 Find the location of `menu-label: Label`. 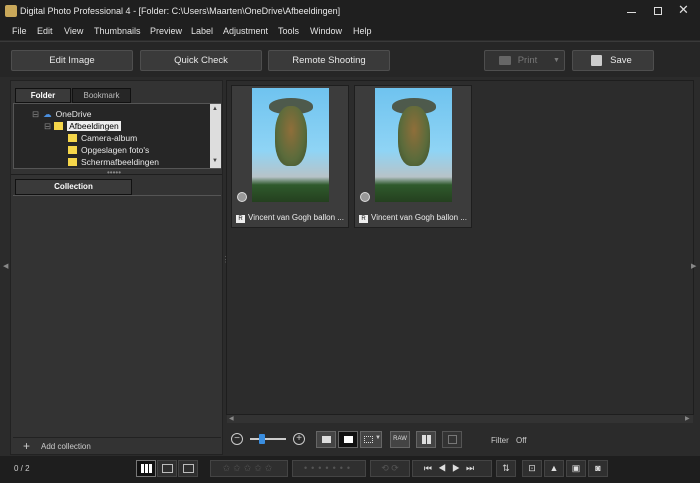

menu-label: Label is located at coordinates (202, 31).